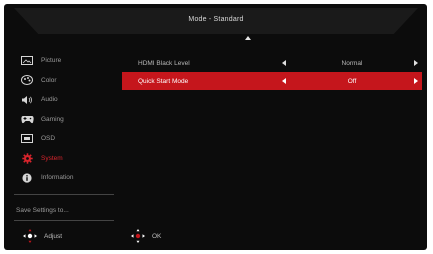 The height and width of the screenshot is (254, 433). I want to click on footer-adjust-label: Adjust, so click(53, 236).